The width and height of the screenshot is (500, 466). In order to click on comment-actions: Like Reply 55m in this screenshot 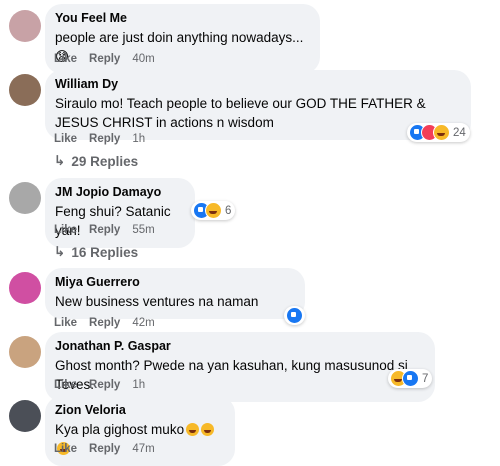, I will do `click(104, 230)`.